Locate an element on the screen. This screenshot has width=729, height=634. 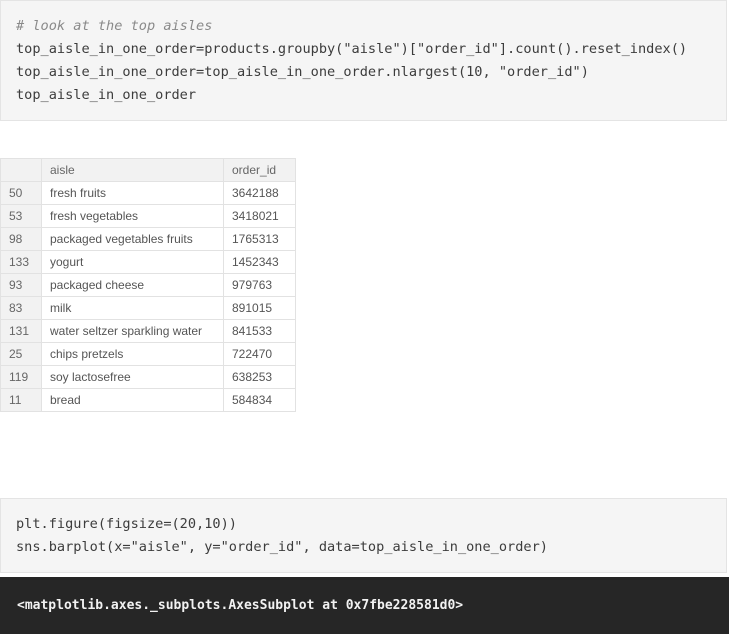
table-row: 119 soy lactosefree 638253 is located at coordinates (148, 377).